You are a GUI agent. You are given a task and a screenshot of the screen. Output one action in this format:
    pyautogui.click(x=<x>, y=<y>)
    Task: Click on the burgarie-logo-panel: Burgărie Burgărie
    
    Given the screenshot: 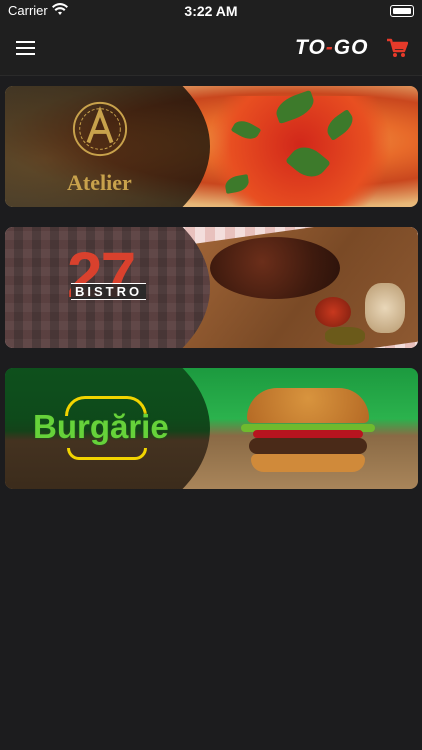 What is the action you would take?
    pyautogui.click(x=107, y=428)
    